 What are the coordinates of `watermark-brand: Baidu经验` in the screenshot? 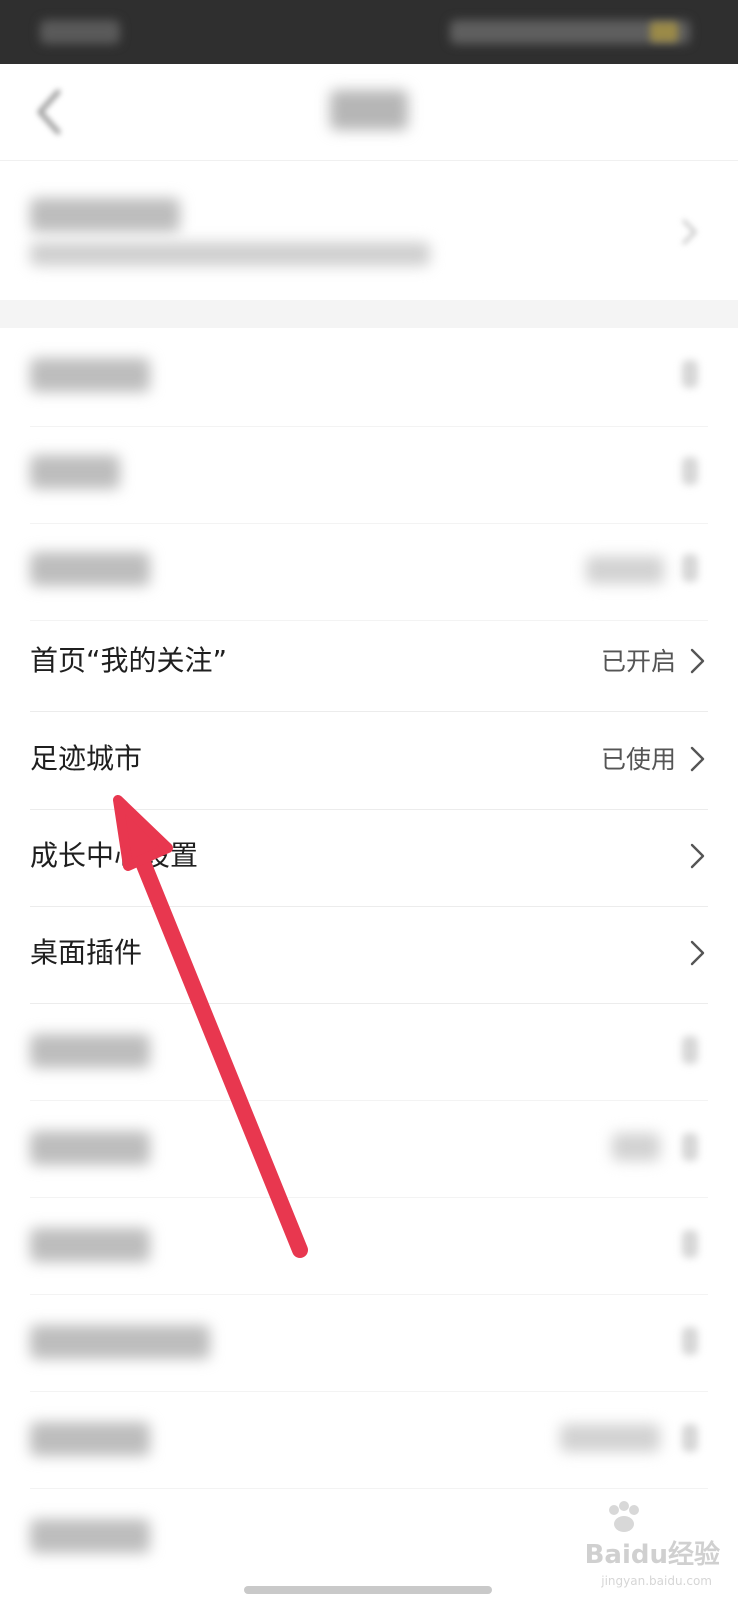 It's located at (652, 1555).